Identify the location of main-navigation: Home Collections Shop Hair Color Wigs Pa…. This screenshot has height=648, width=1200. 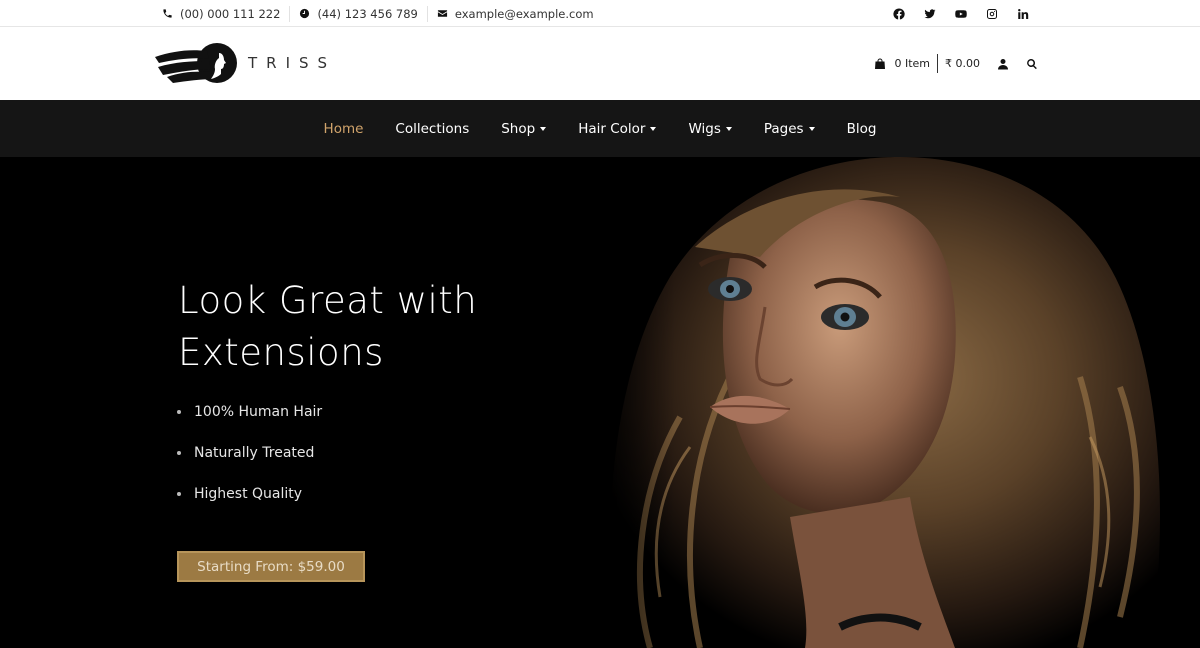
(600, 128).